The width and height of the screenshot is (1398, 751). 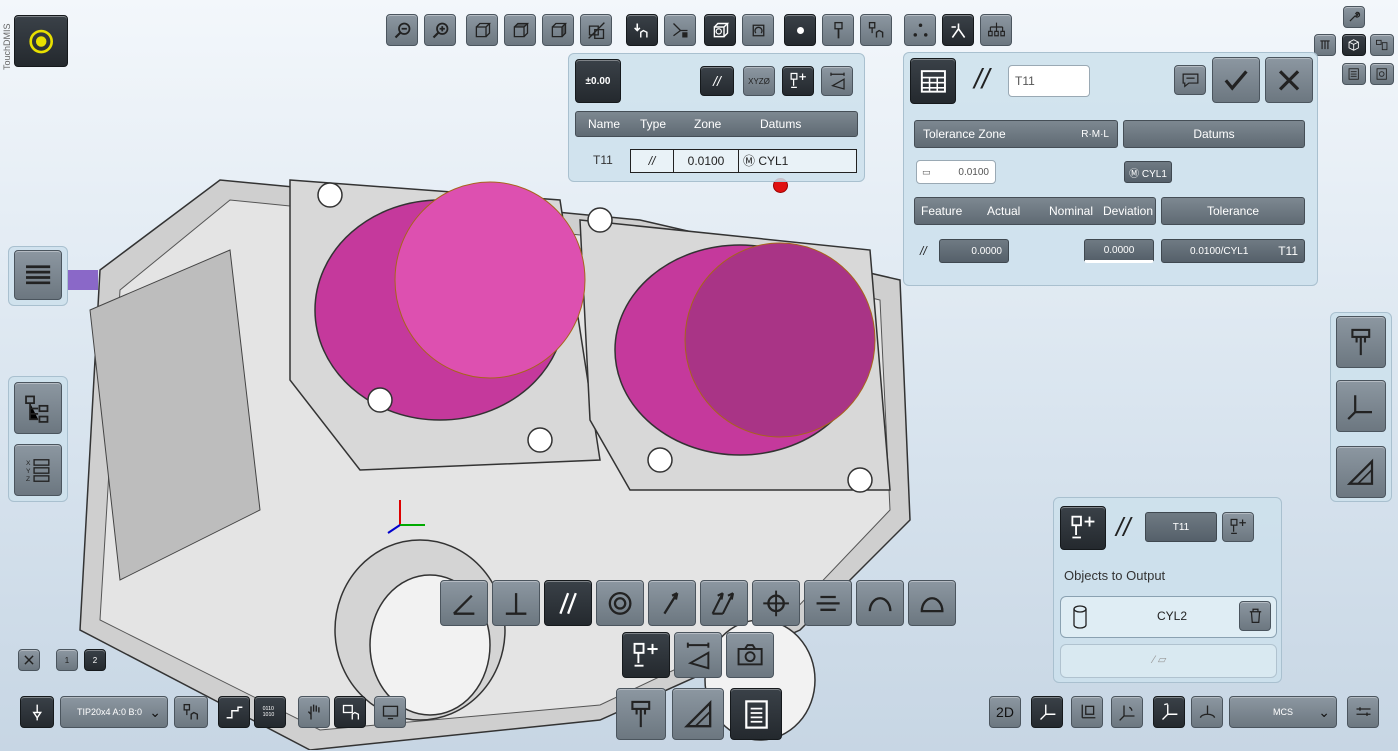 I want to click on stylus-button, so click(x=838, y=30).